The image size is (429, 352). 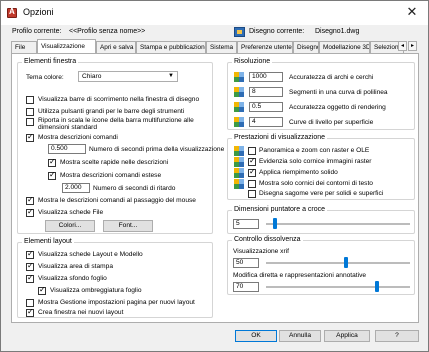 I want to click on printable-area-label: Visualizza area di stampa, so click(x=76, y=266).